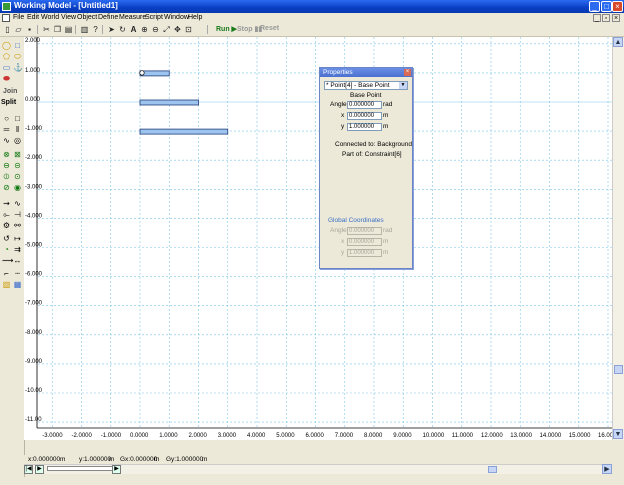 The image size is (624, 485). Describe the element at coordinates (155, 29) in the screenshot. I see `zoom-out-icon: ⊖` at that location.